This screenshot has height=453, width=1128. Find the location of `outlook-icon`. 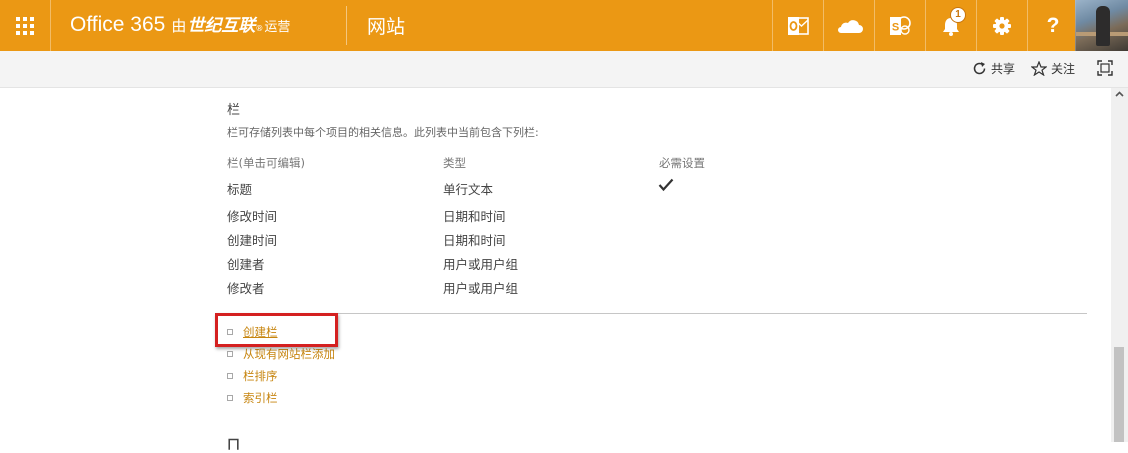

outlook-icon is located at coordinates (798, 25).